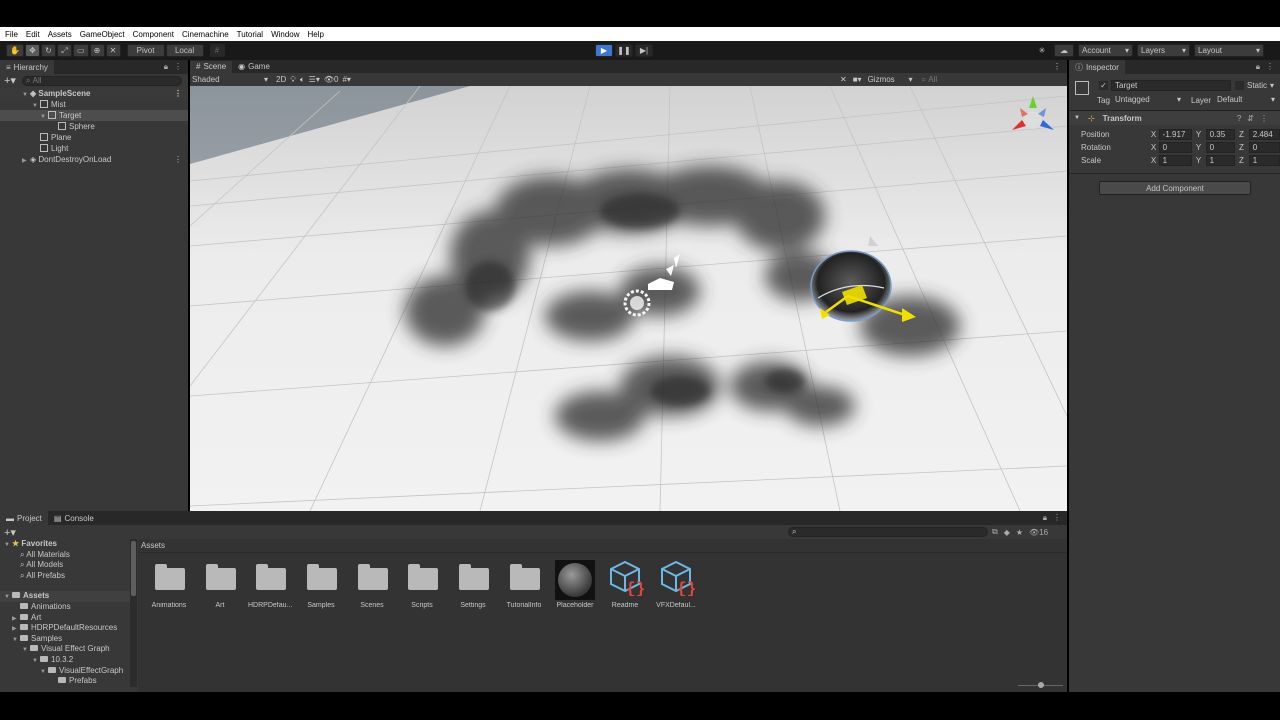 This screenshot has width=1280, height=720. Describe the element at coordinates (48, 50) in the screenshot. I see `rotate-tool-icon: ↻` at that location.